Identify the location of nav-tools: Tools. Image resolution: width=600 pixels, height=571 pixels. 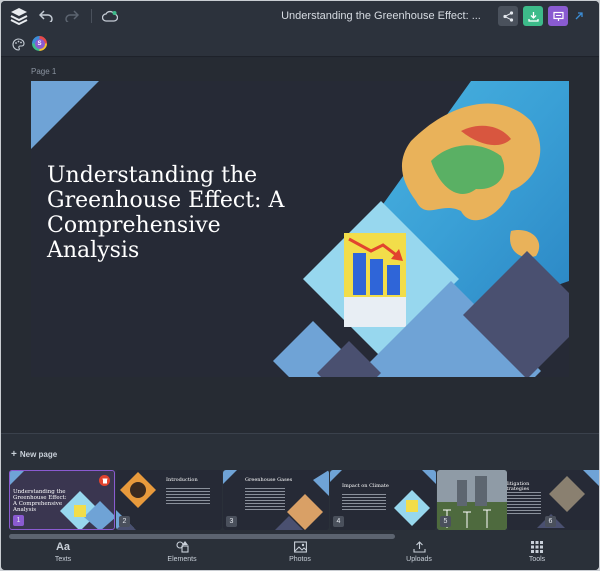
(537, 552).